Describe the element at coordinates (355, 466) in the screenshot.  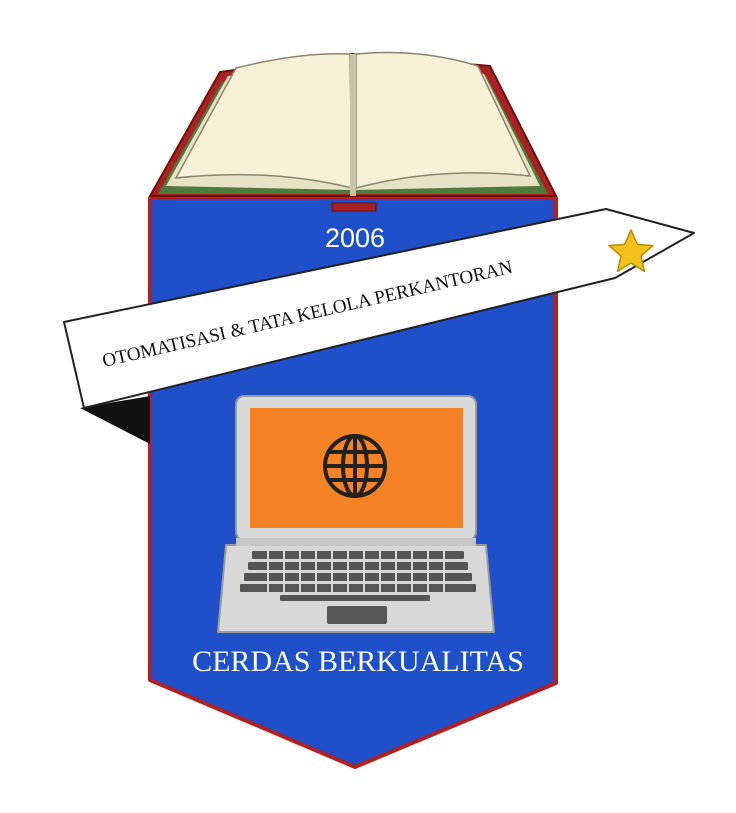
I see `globe-icon` at that location.